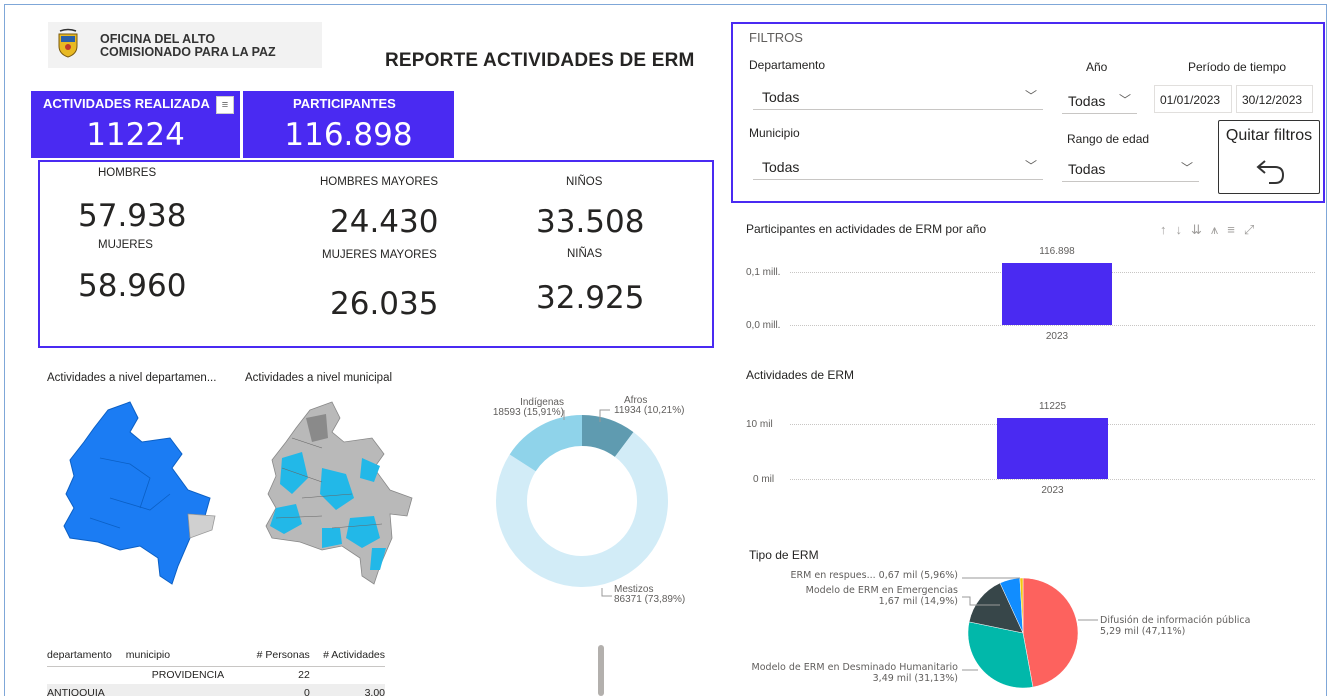 This screenshot has width=1331, height=696. Describe the element at coordinates (76, 691) in the screenshot. I see `table-cell: ANTIOQUIA` at that location.